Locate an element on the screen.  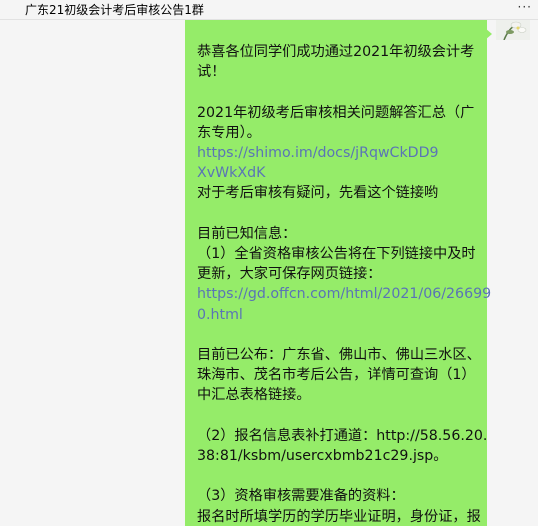
message-line: 试！ is located at coordinates (211, 72).